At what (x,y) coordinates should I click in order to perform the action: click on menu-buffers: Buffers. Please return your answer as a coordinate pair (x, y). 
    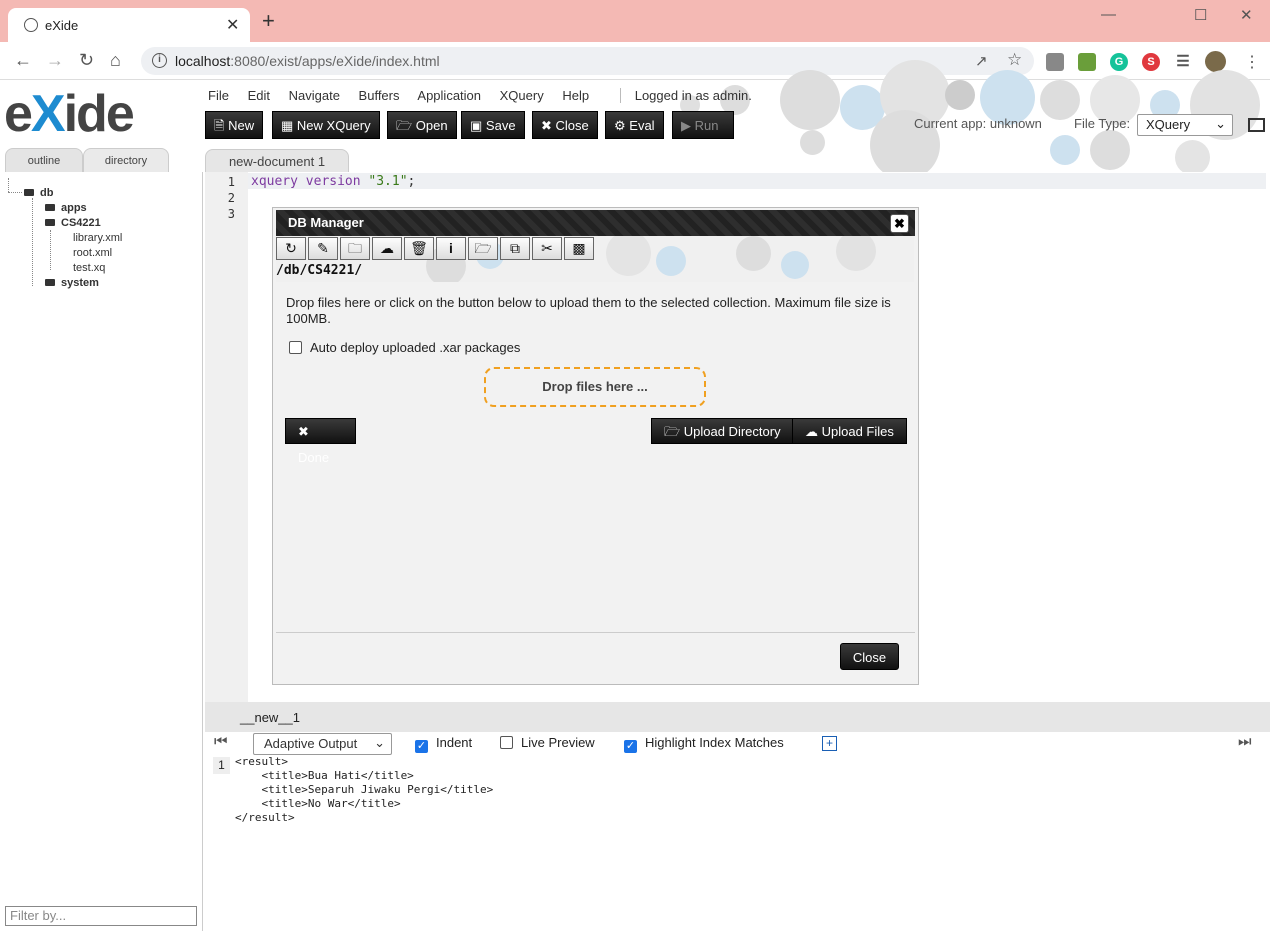
    Looking at the image, I should click on (379, 95).